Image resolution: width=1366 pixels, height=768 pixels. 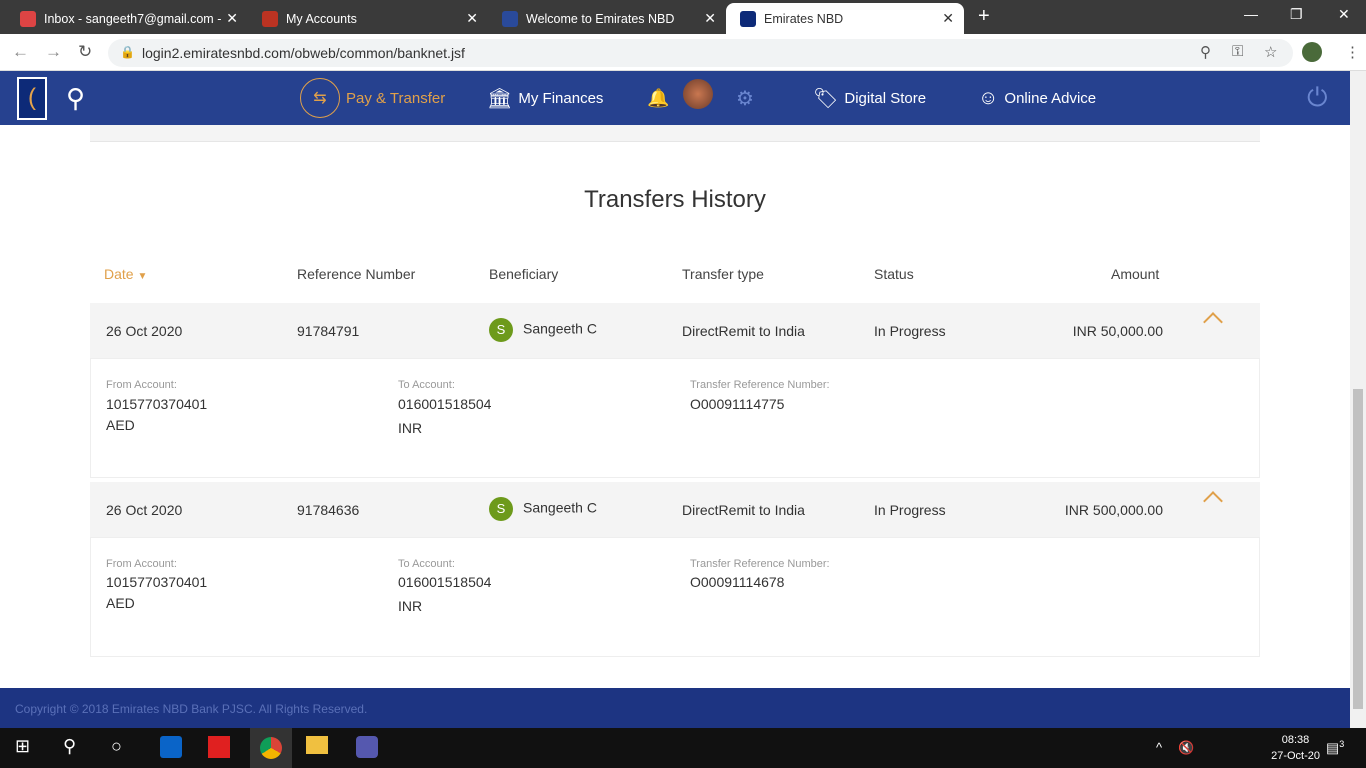 I want to click on site-icon, so click(x=270, y=18).